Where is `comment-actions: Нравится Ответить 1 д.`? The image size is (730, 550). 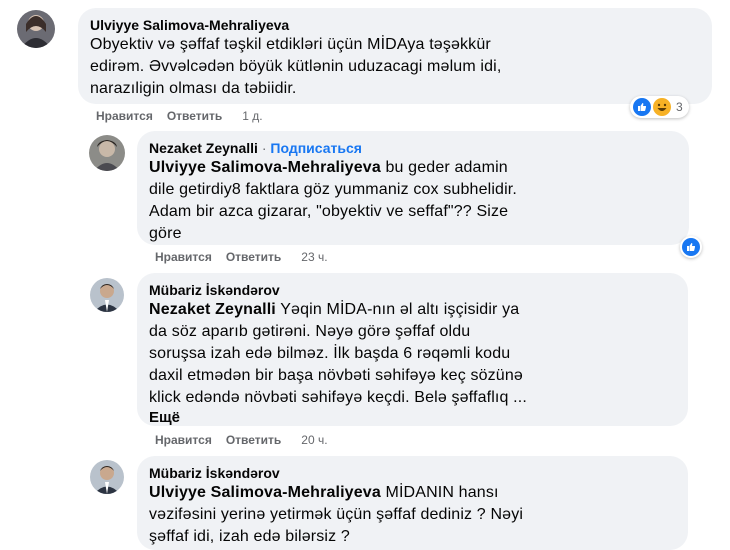
comment-actions: Нравится Ответить 1 д. is located at coordinates (179, 116).